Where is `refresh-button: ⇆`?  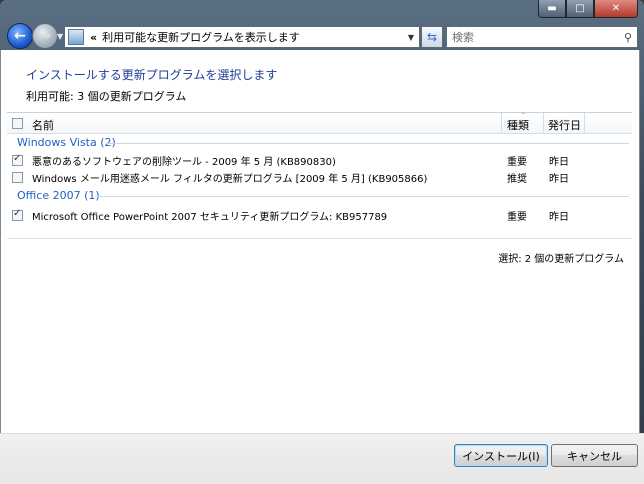
refresh-button: ⇆ is located at coordinates (432, 37).